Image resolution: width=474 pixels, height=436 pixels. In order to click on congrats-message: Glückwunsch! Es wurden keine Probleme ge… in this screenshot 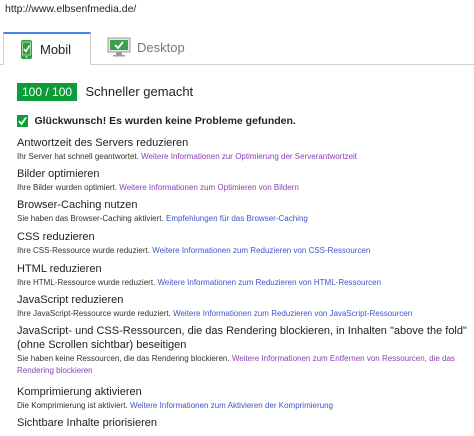, I will do `click(156, 121)`.